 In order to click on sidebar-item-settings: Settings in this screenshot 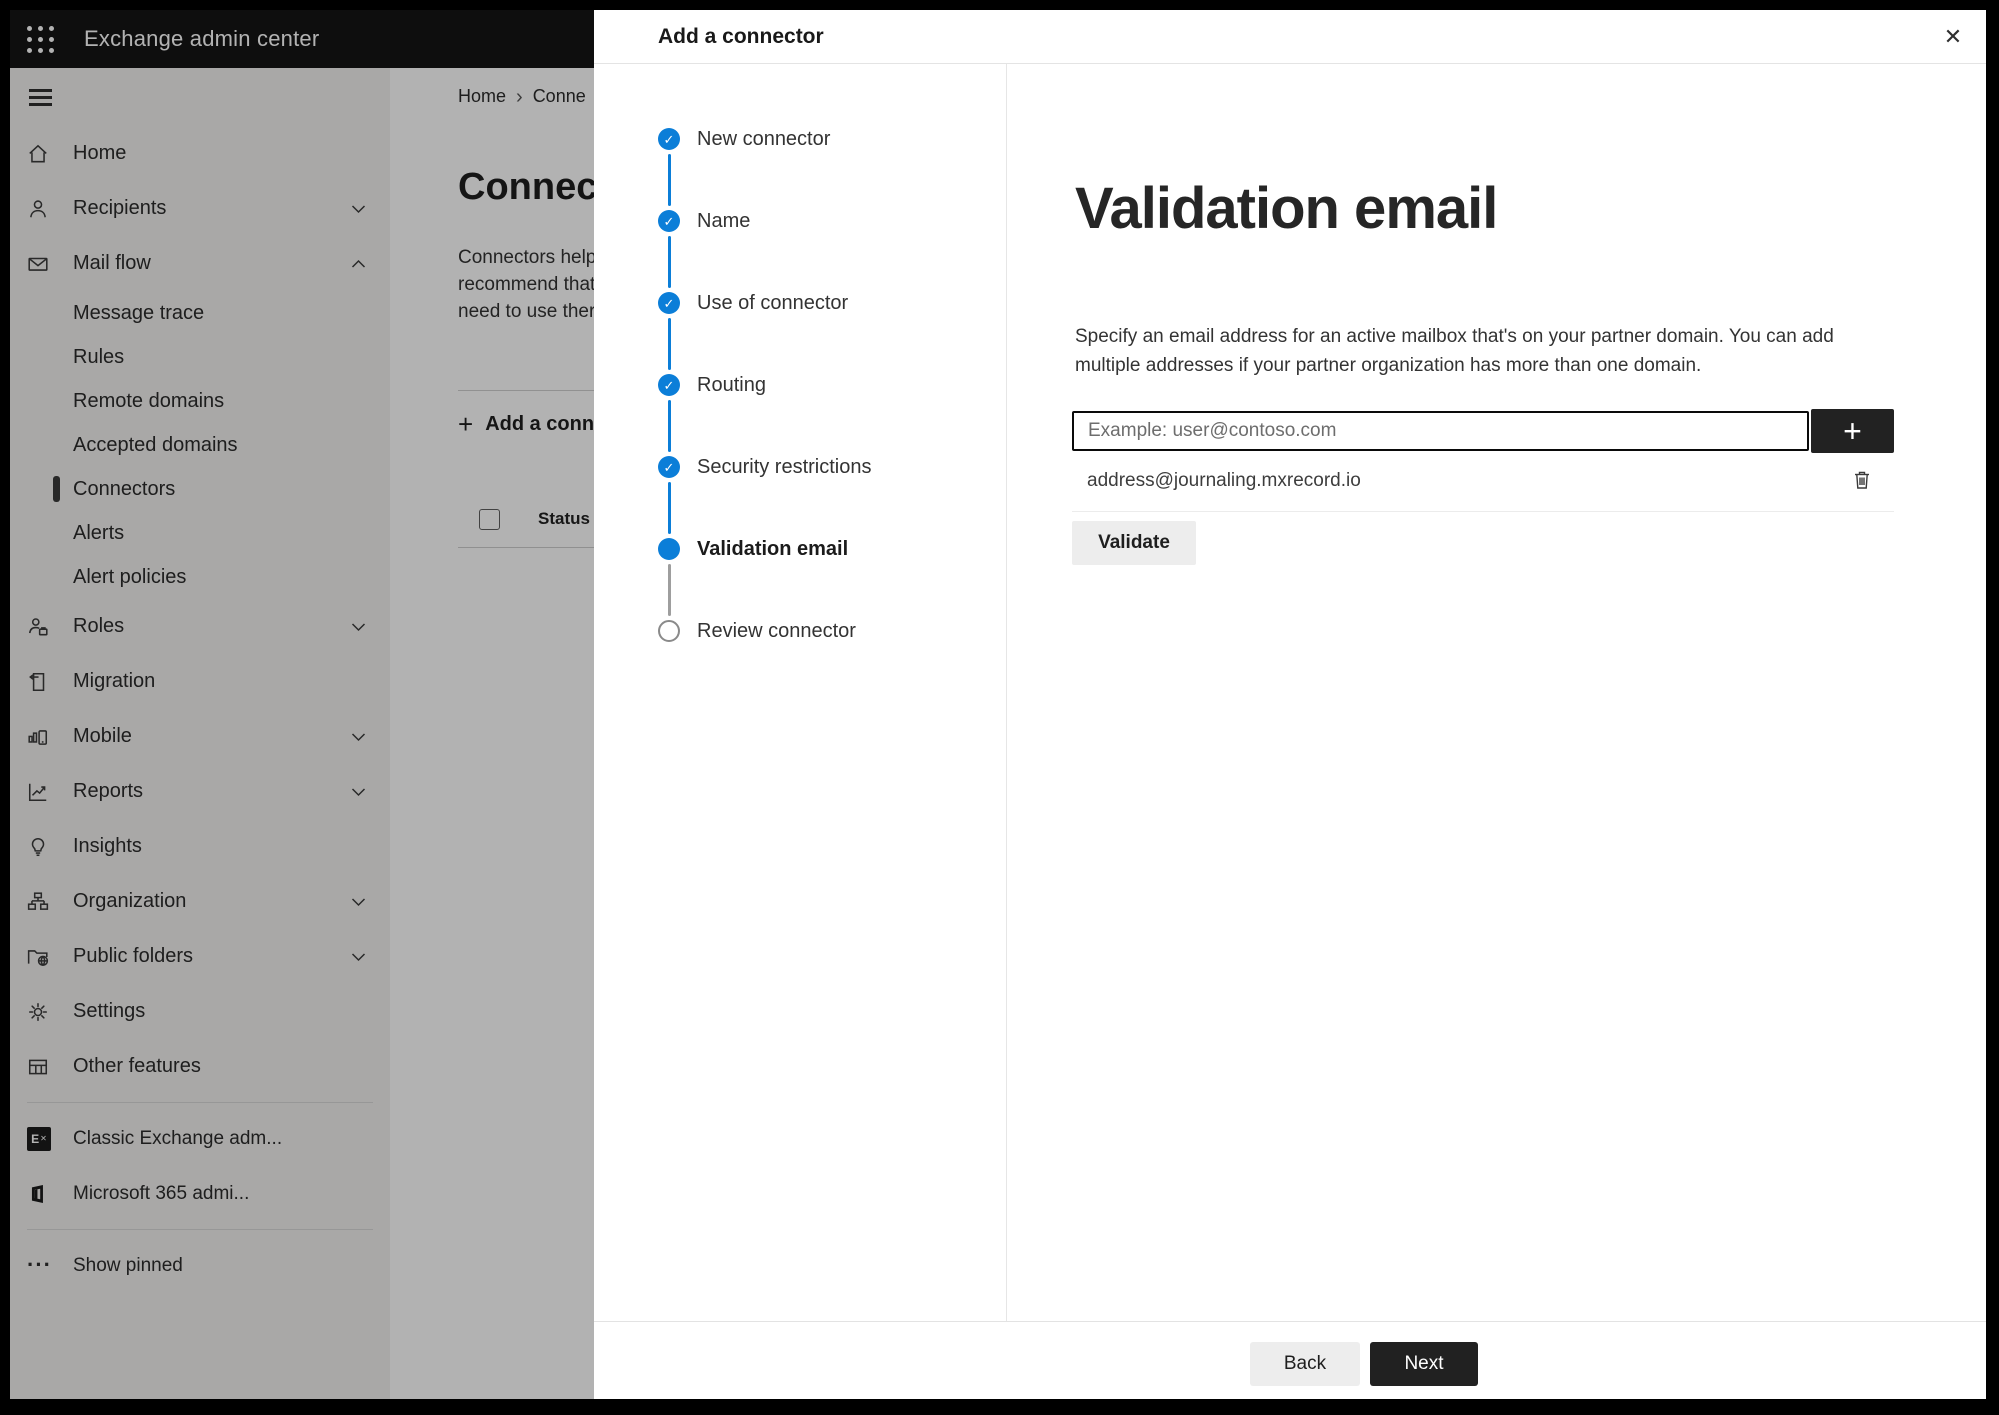, I will do `click(200, 1011)`.